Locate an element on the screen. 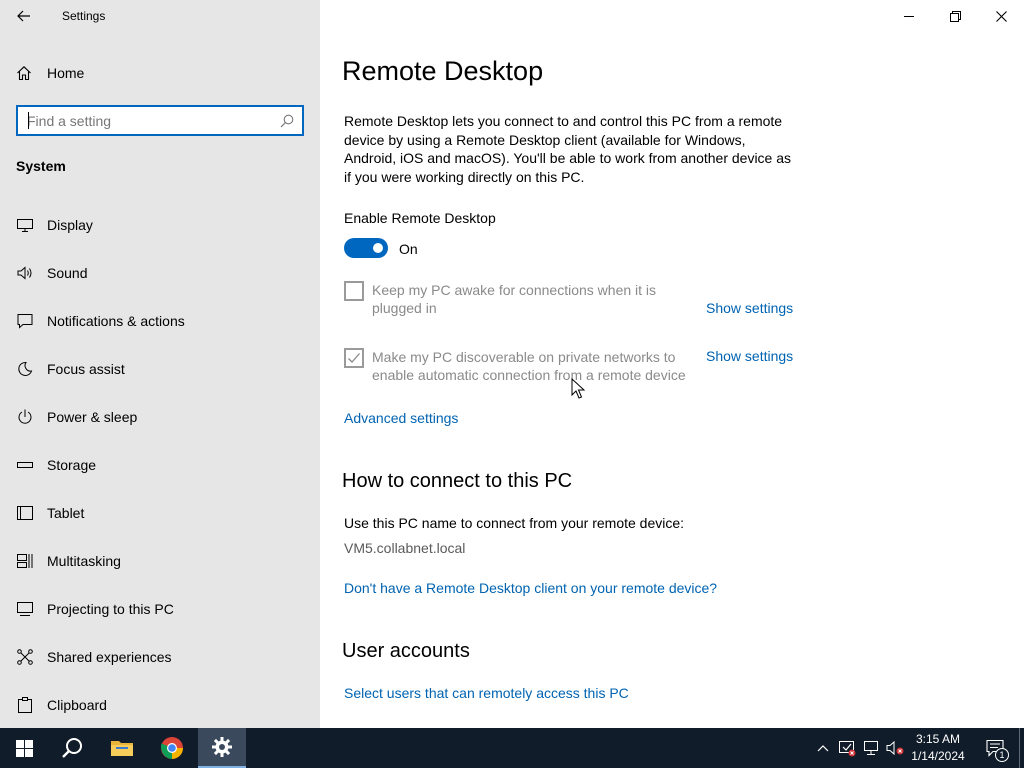 The image size is (1024, 768). moon-icon is located at coordinates (25, 369).